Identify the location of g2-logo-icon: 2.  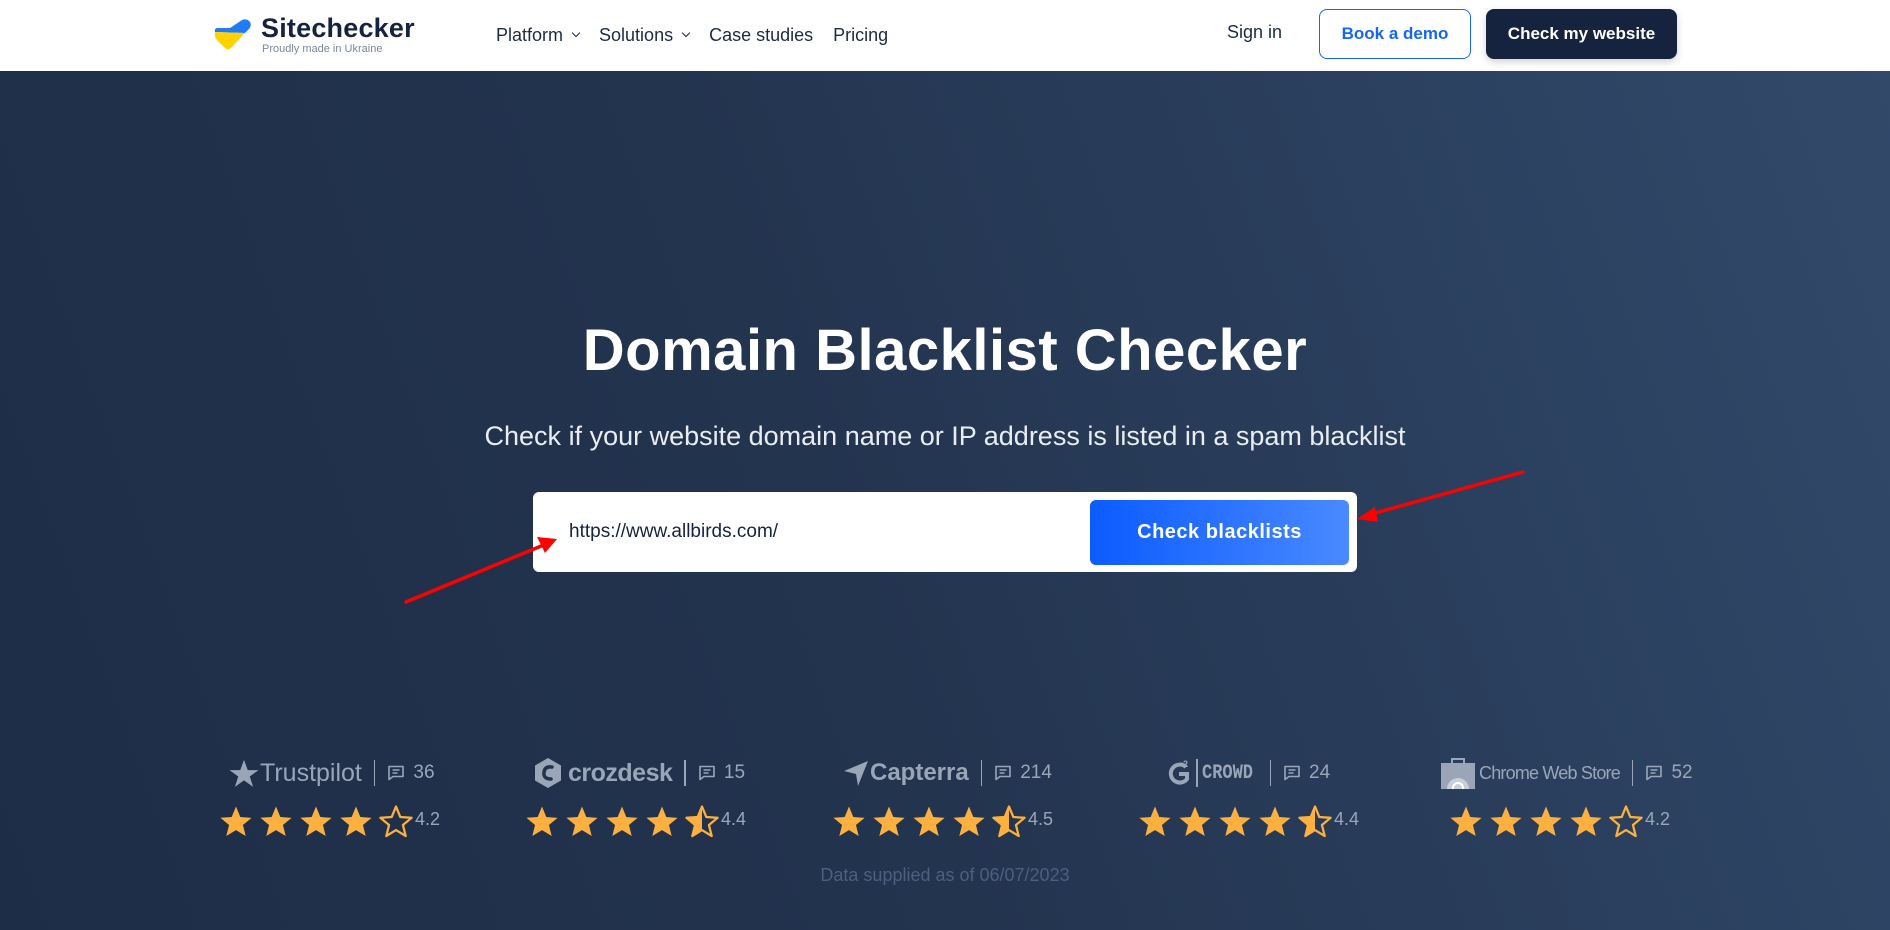
(1178, 772).